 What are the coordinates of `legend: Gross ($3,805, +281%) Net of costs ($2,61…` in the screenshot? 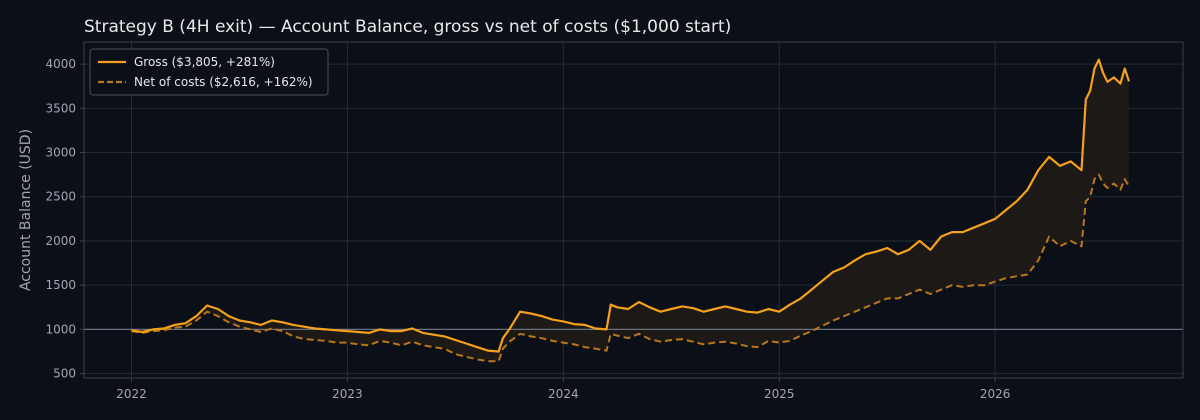 It's located at (209, 72).